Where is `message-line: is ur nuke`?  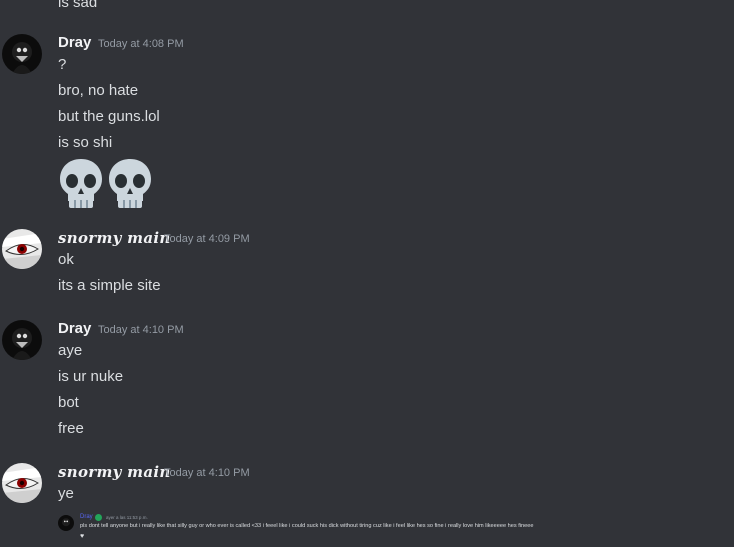 message-line: is ur nuke is located at coordinates (91, 376).